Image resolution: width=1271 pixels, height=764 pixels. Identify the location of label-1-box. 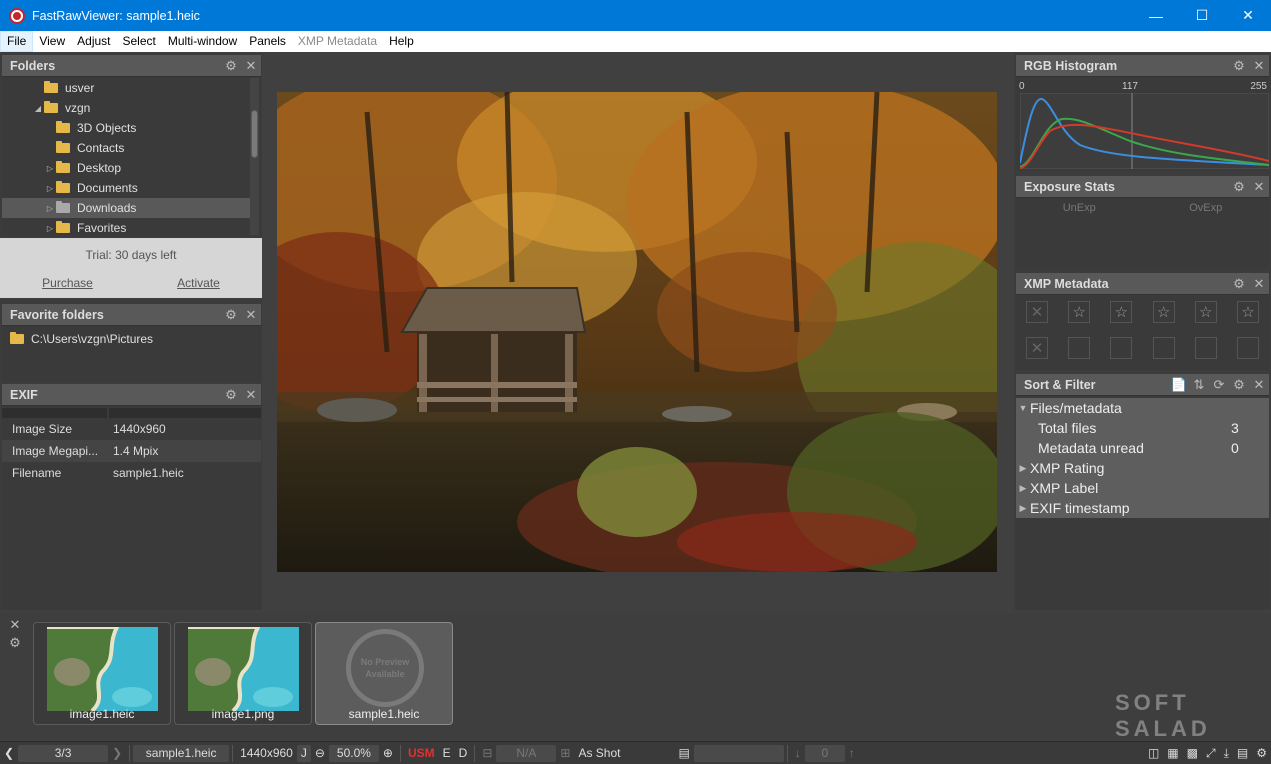
(1079, 348).